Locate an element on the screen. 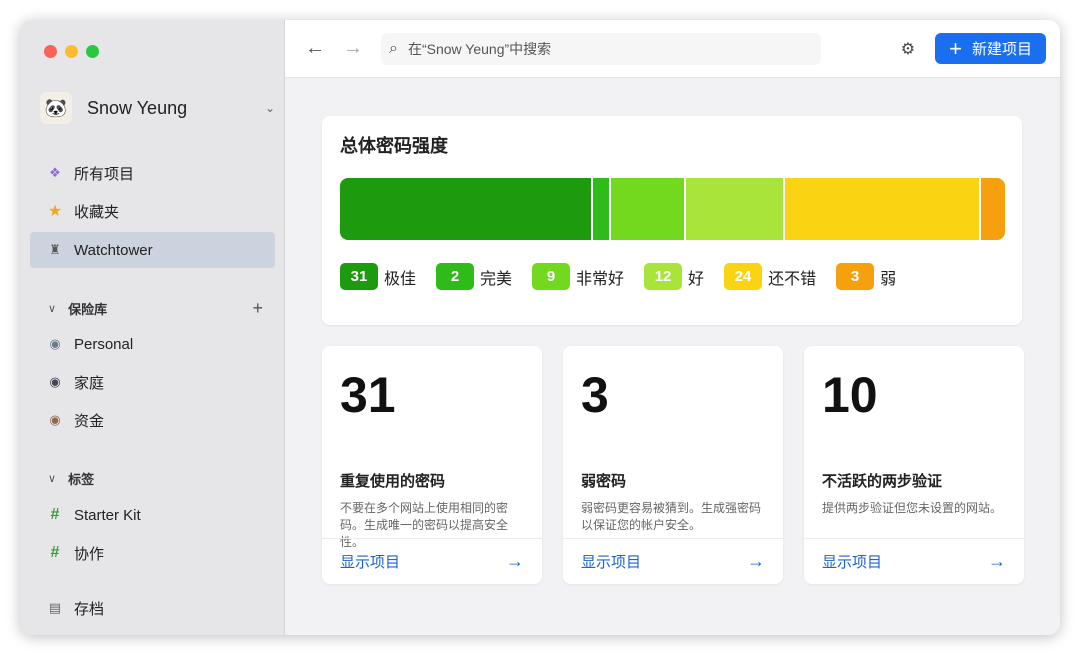 The image size is (1080, 655). sidebar-item-watchtower: ♜ Watchtower is located at coordinates (152, 250).